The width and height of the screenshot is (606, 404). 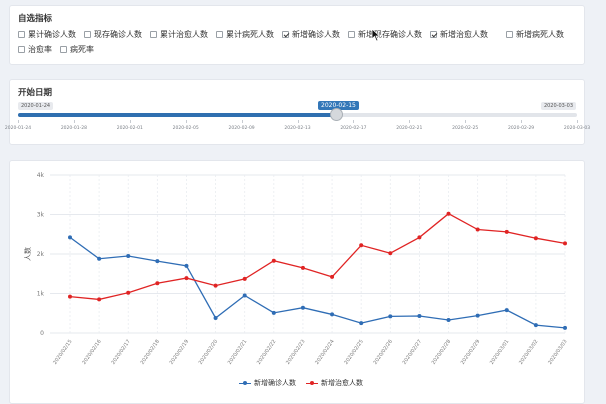 I want to click on legend-item: 新增治愈人数, so click(x=334, y=383).